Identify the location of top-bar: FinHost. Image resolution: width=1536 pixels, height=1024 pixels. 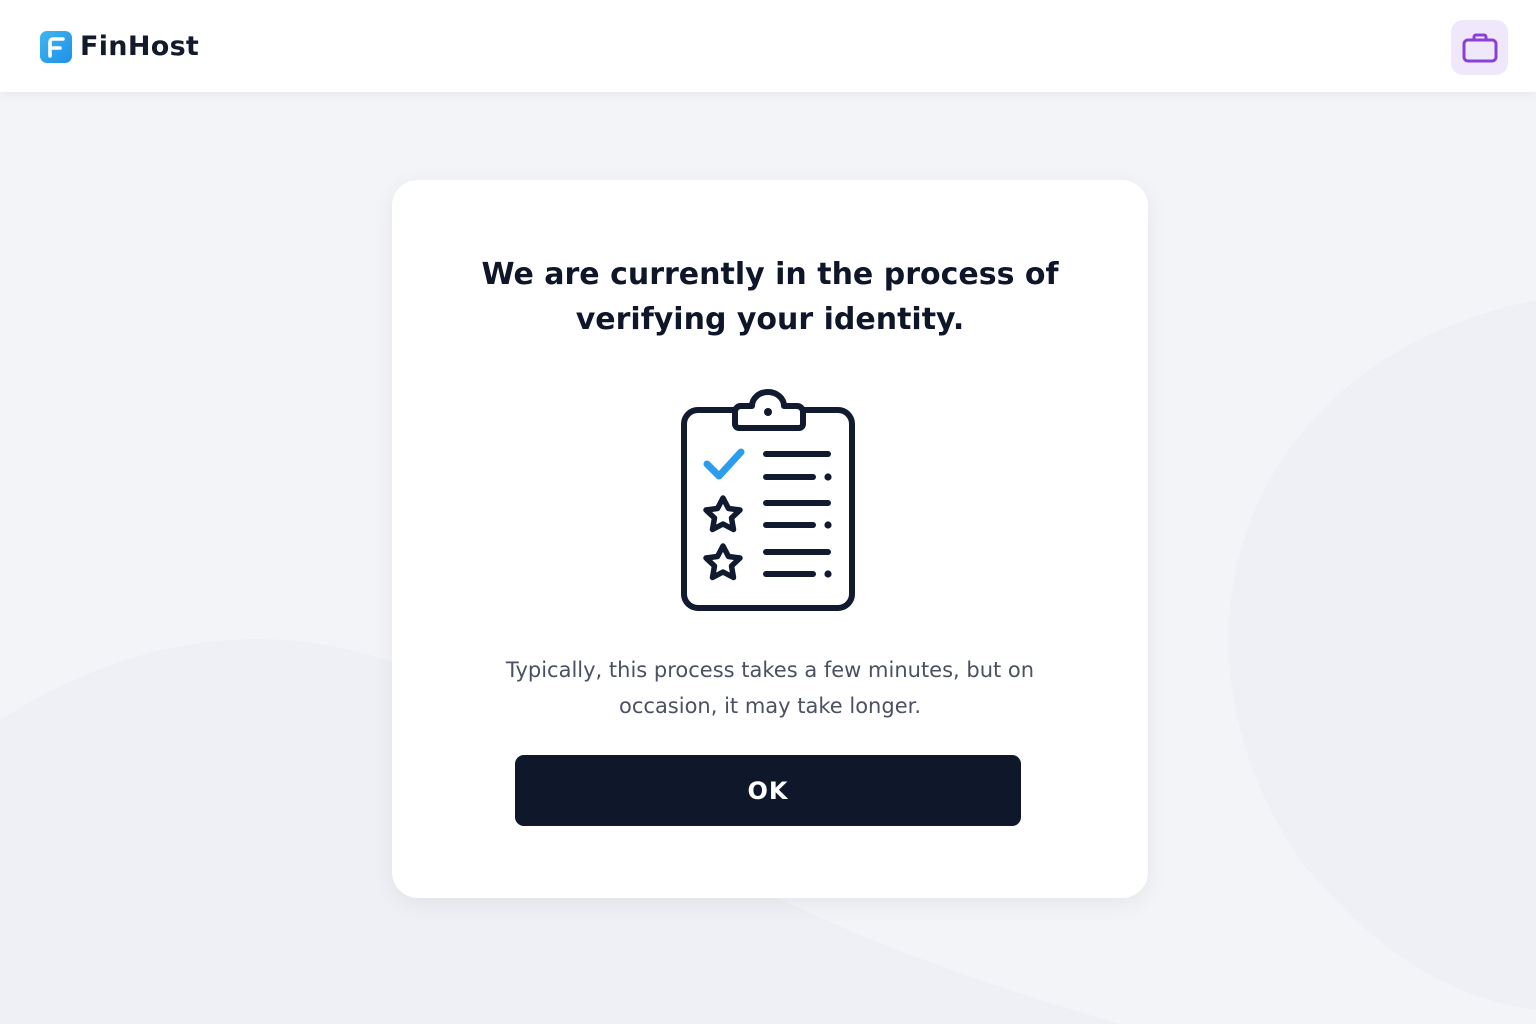
(768, 46).